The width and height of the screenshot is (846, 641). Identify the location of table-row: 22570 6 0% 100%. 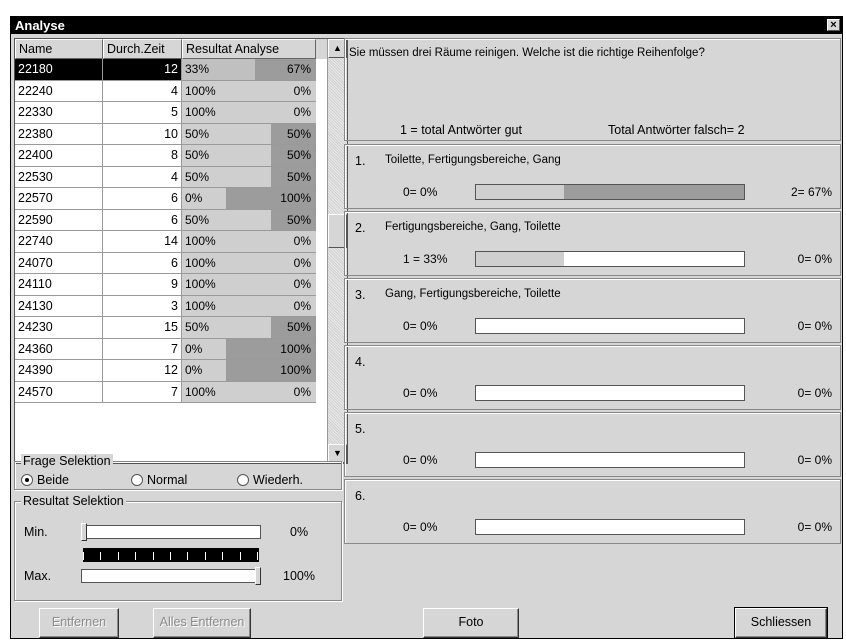
(165, 199).